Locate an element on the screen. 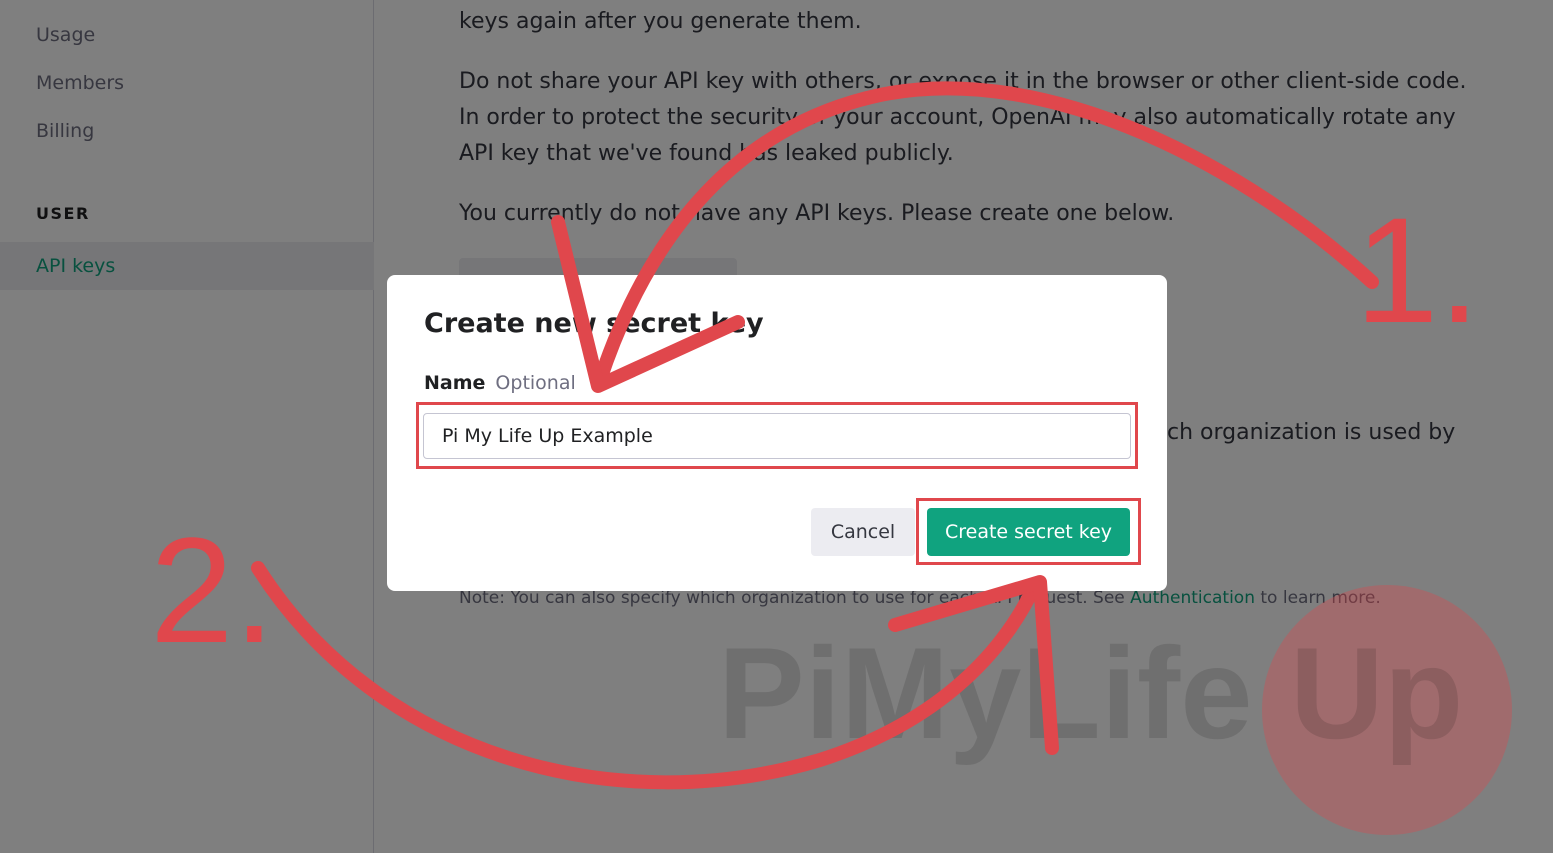 The image size is (1553, 853). button-highlight-box is located at coordinates (1028, 531).